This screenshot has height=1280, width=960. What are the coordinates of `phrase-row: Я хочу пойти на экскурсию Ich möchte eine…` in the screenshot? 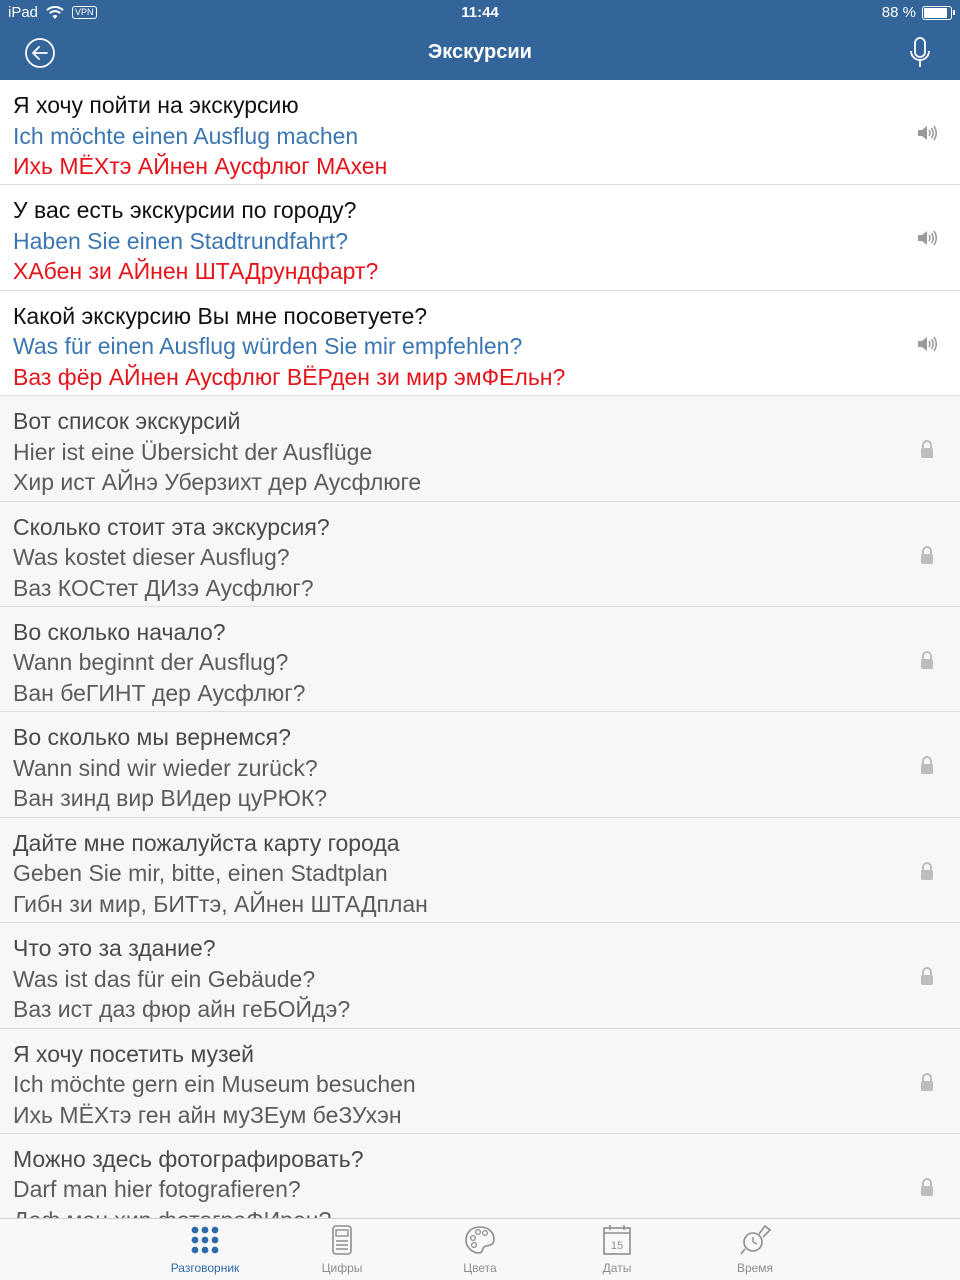 It's located at (480, 133).